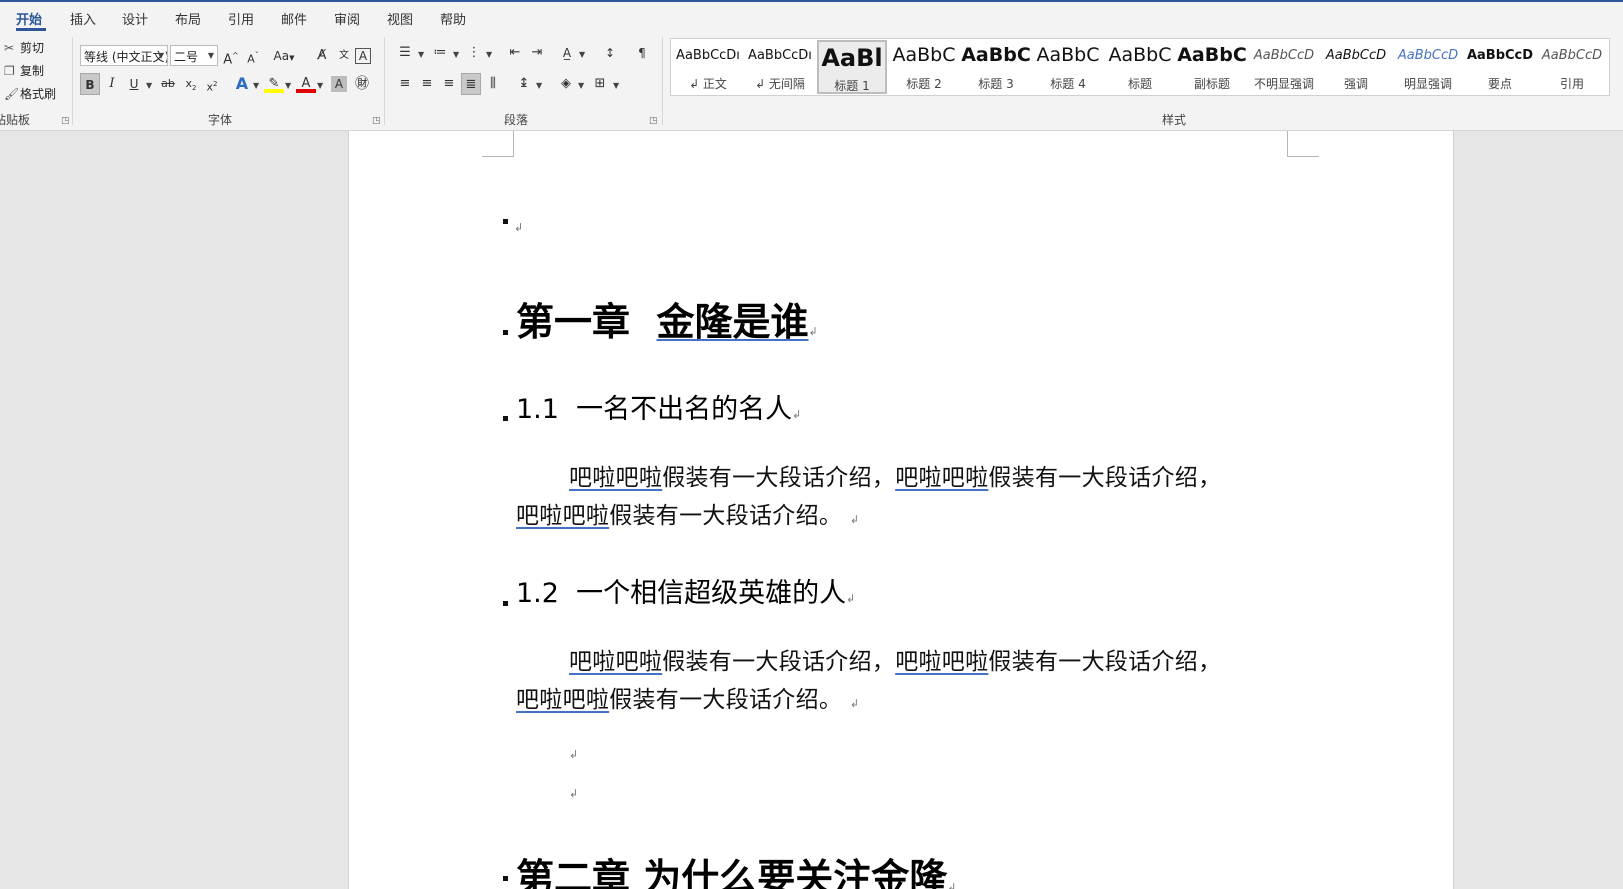 The height and width of the screenshot is (889, 1623). What do you see at coordinates (924, 67) in the screenshot?
I see `style-heading-2: AaBbC 标题 2` at bounding box center [924, 67].